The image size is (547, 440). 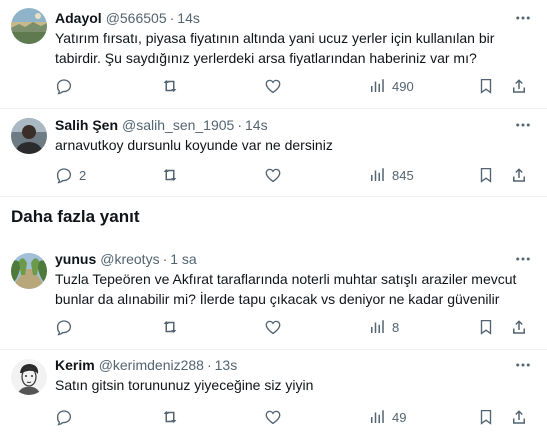 I want to click on tweet-header: yunus @kreotys · 1 sa, so click(x=126, y=259).